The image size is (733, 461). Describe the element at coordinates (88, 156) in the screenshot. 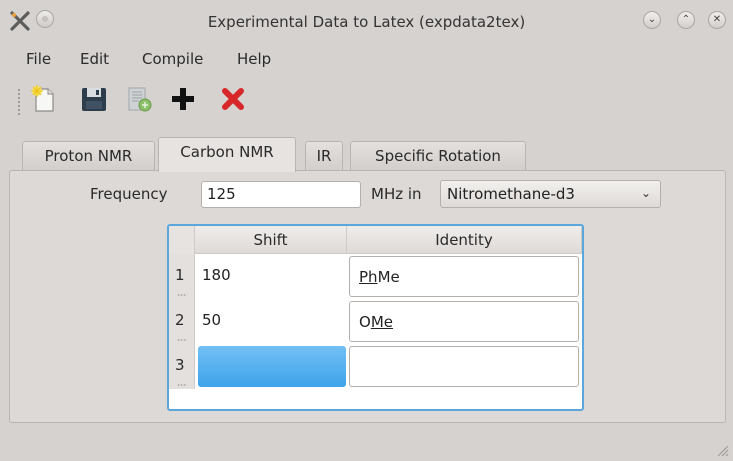

I see `tab-proton-nmr: Proton NMR` at that location.